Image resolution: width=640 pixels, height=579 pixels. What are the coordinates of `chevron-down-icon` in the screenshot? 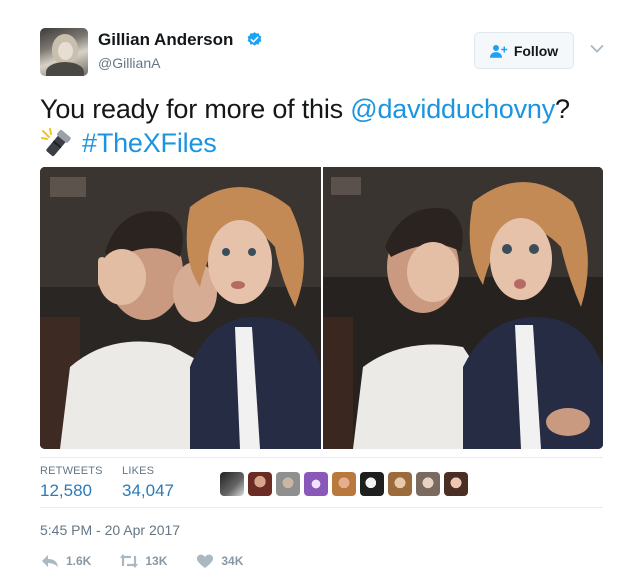 It's located at (597, 49).